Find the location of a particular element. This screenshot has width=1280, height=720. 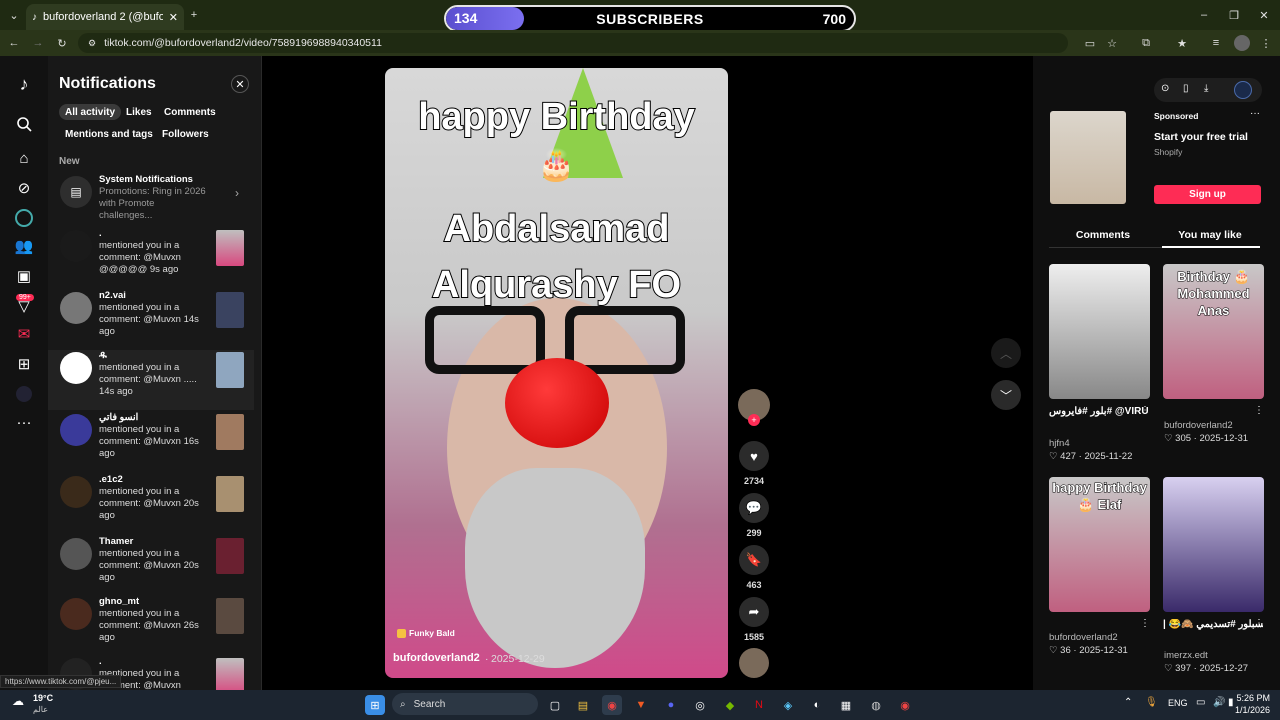

follow-plus-icon: + is located at coordinates (754, 420).